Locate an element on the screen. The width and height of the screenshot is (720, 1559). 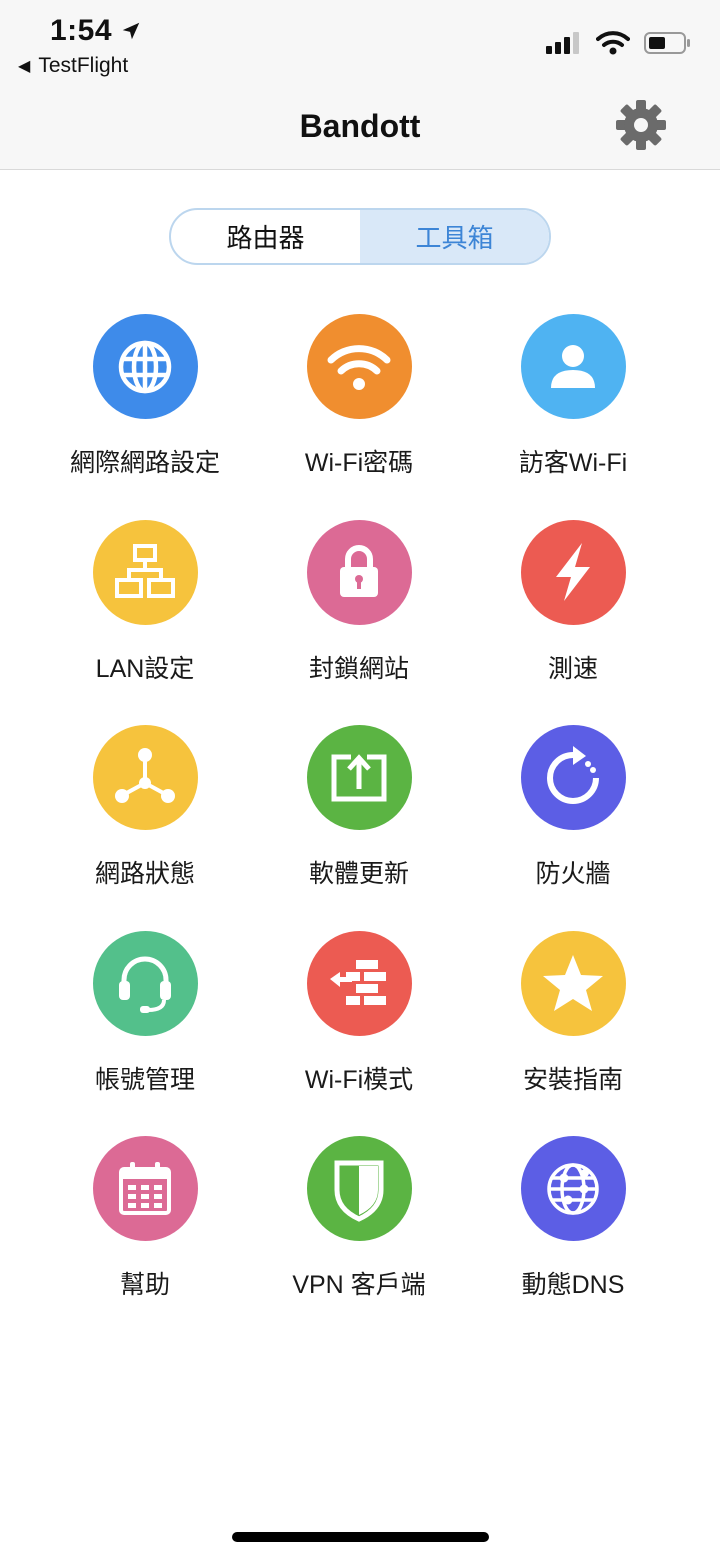
tool-vpn-client: VPN 客戶端 is located at coordinates (359, 1239).